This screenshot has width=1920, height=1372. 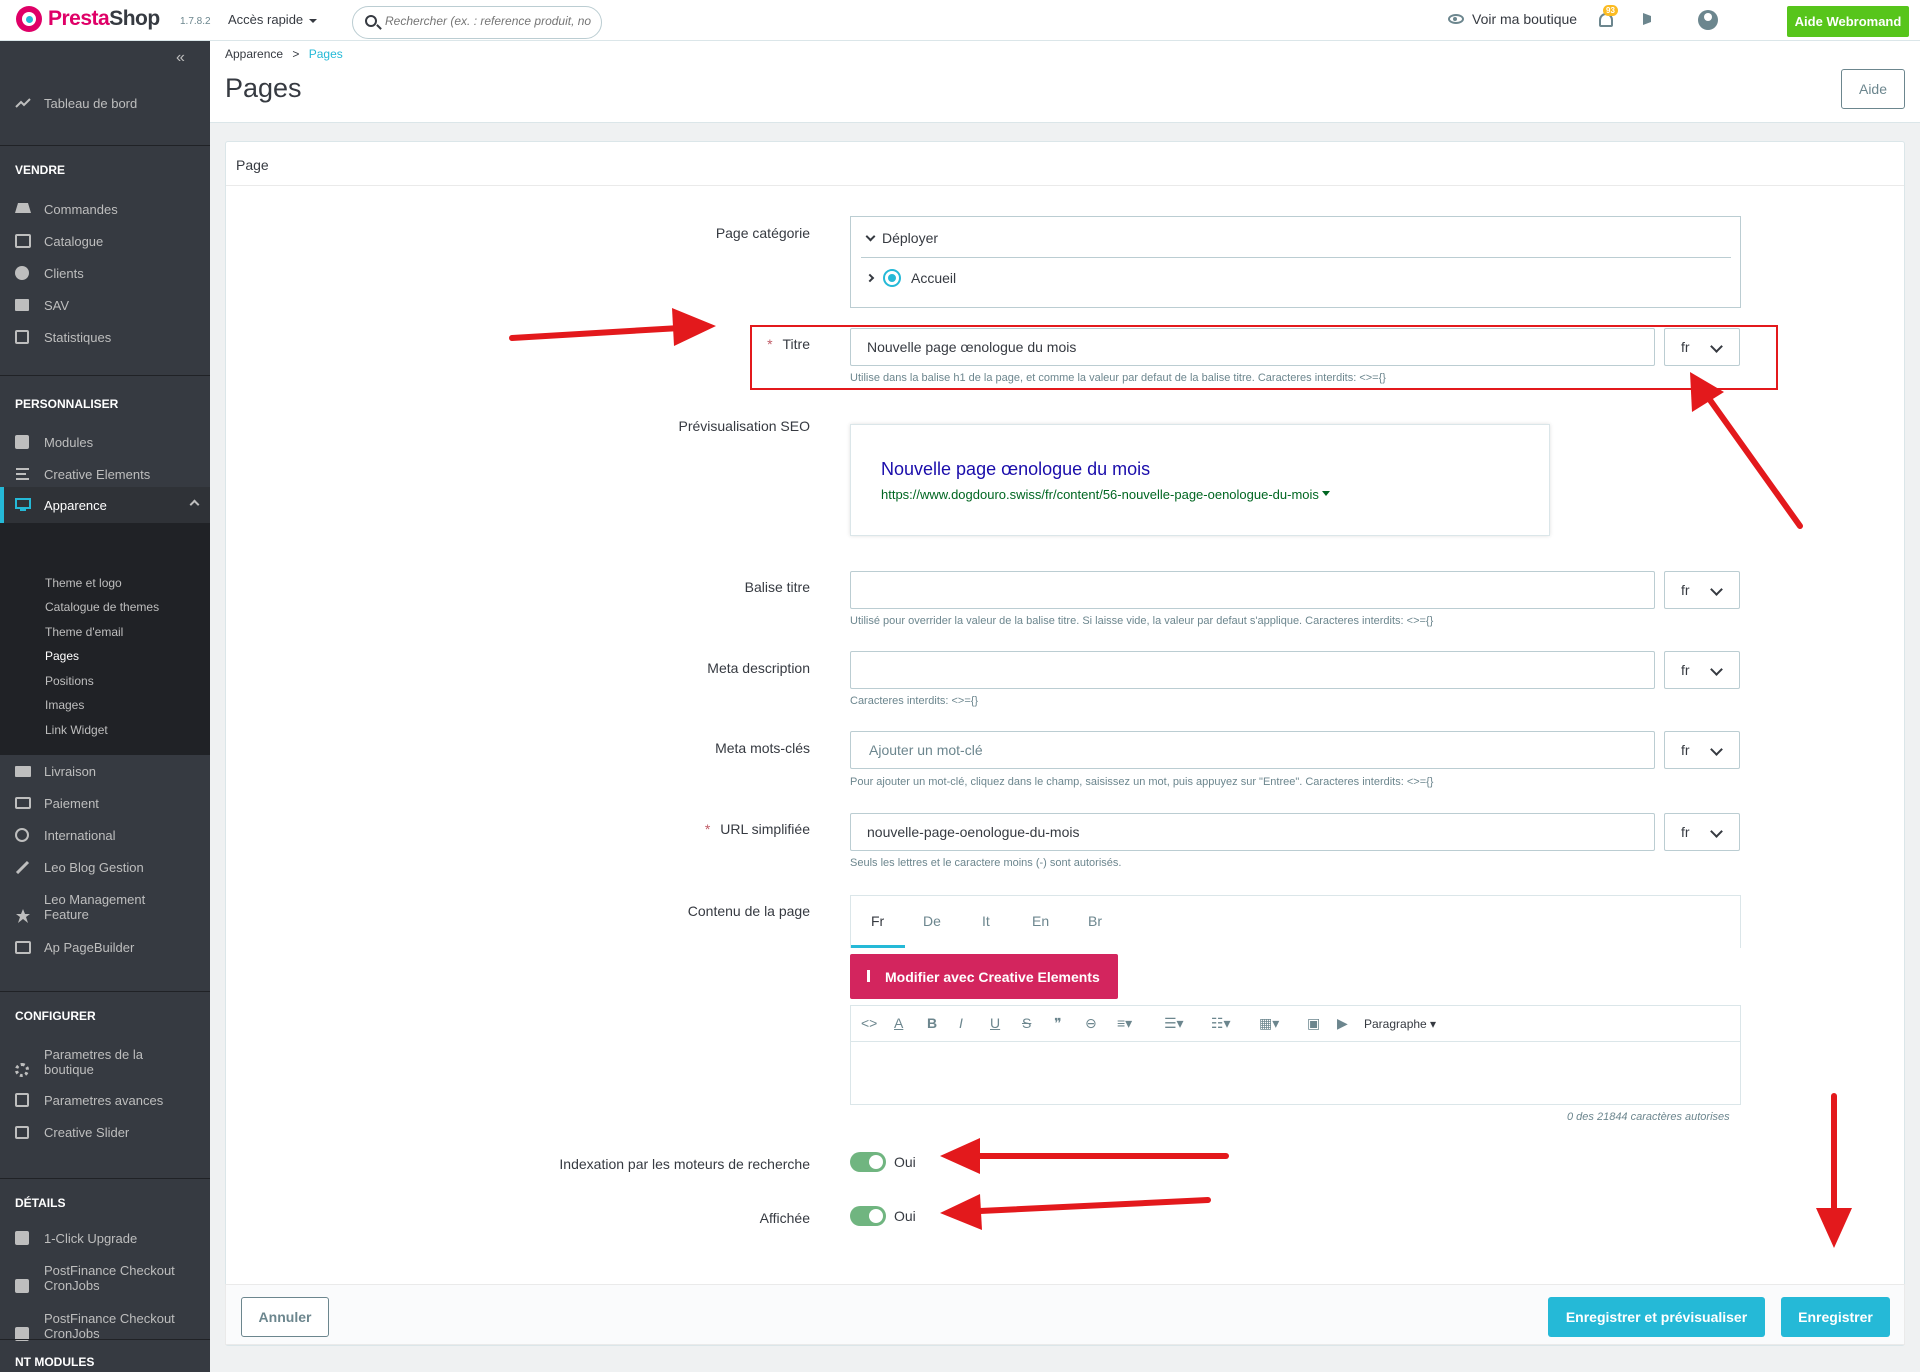 I want to click on search-icon, so click(x=371, y=21).